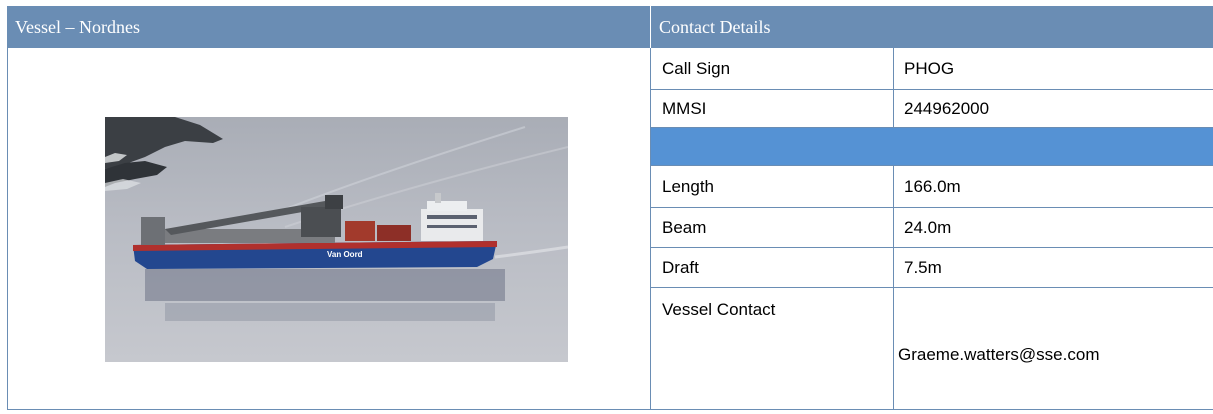  What do you see at coordinates (772, 186) in the screenshot?
I see `length-label: Length` at bounding box center [772, 186].